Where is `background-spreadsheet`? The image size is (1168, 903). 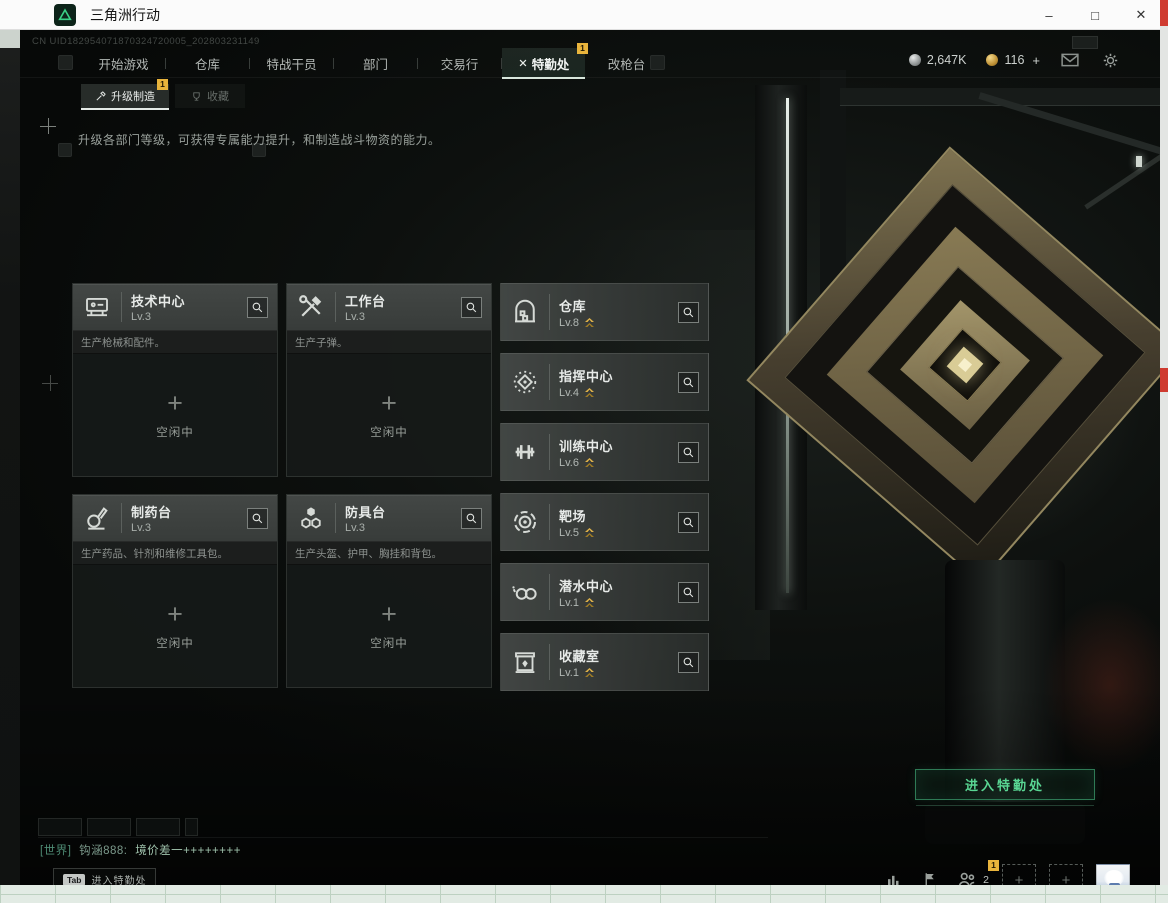 background-spreadsheet is located at coordinates (584, 894).